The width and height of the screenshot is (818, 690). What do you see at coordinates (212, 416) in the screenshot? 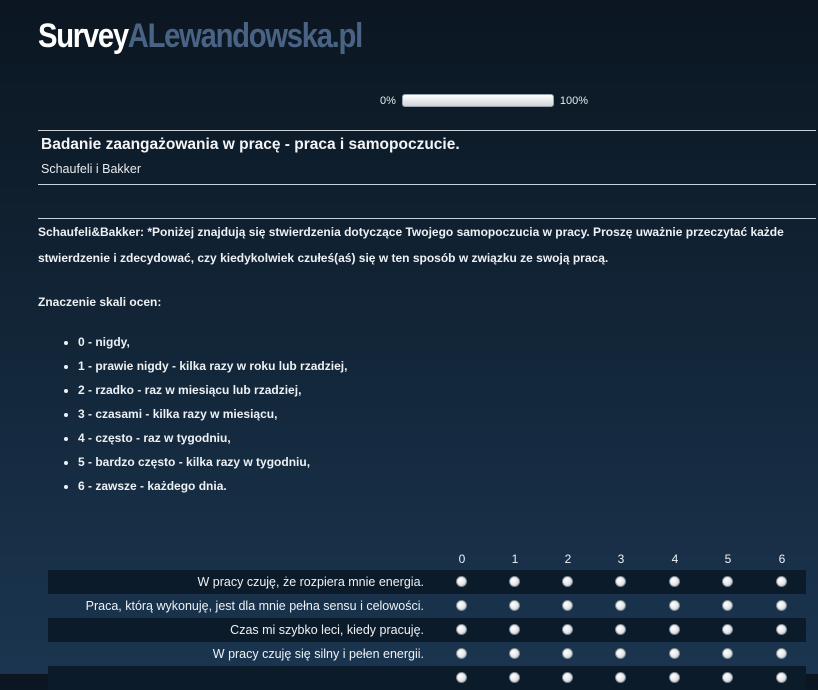
I see `scale-item: 3 - czasami - kilka razy w miesiącu,` at bounding box center [212, 416].